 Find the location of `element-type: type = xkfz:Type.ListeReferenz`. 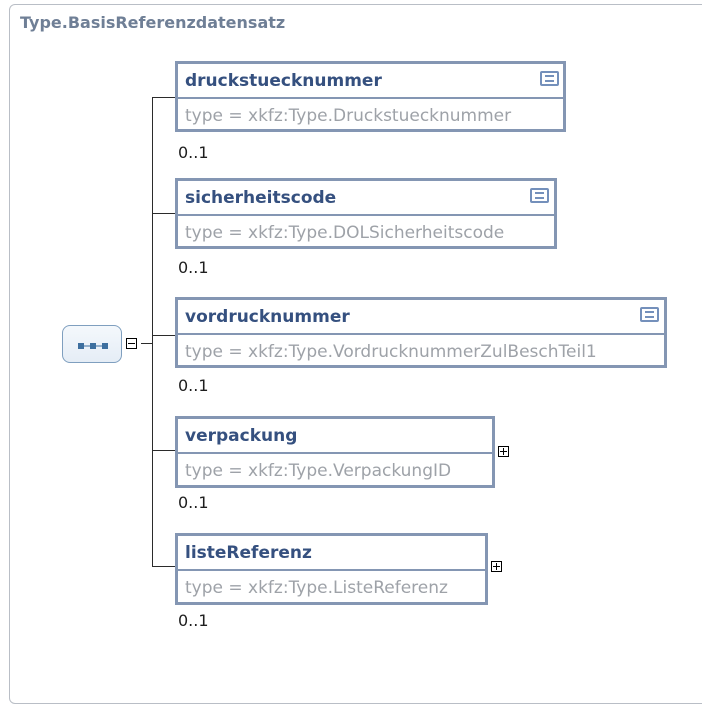

element-type: type = xkfz:Type.ListeReferenz is located at coordinates (316, 588).